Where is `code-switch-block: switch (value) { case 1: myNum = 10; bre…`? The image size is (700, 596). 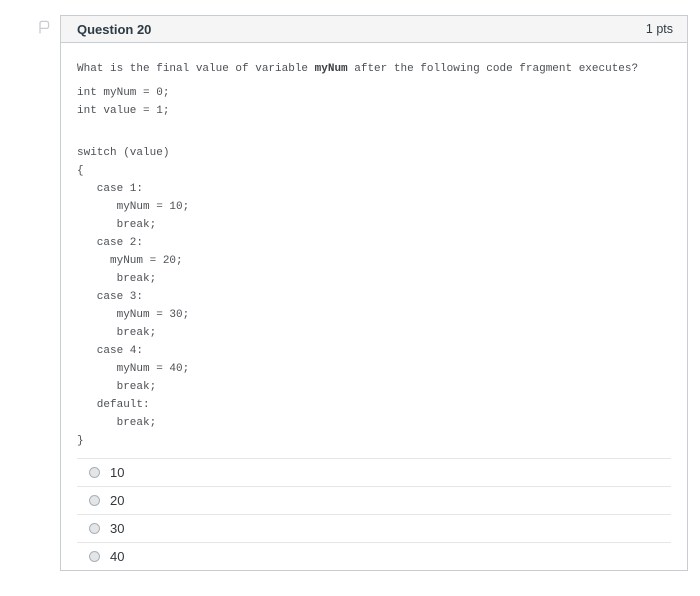 code-switch-block: switch (value) { case 1: myNum = 10; bre… is located at coordinates (133, 297).